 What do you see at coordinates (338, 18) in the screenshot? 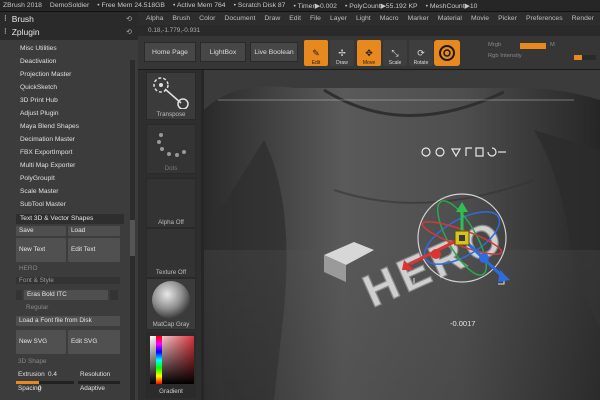
I see `menu-layer: Layer` at bounding box center [338, 18].